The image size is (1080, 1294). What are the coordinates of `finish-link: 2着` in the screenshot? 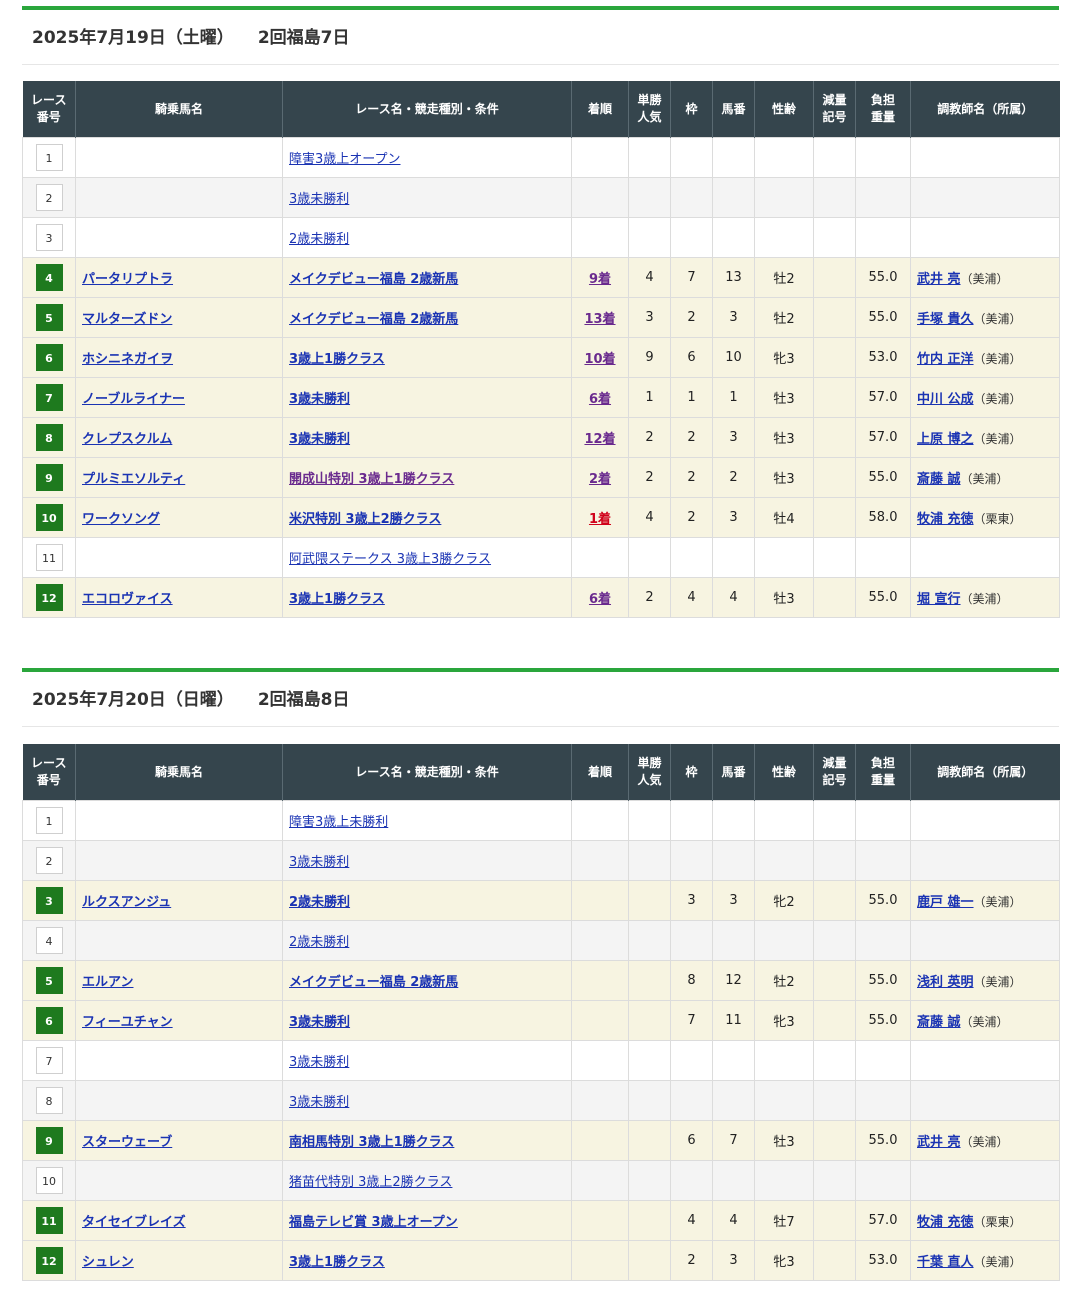 It's located at (600, 479).